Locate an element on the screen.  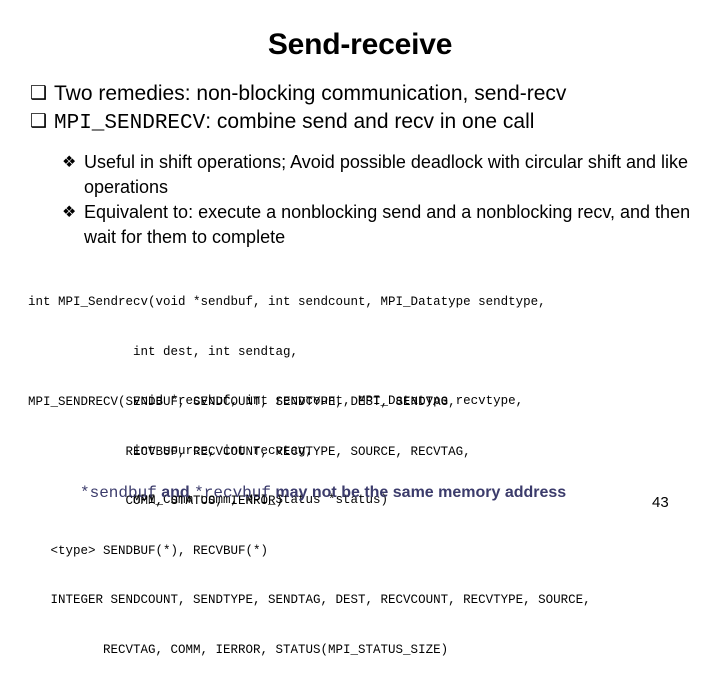
note-sendbuf-code: *sendbuf is located at coordinates (118, 493).